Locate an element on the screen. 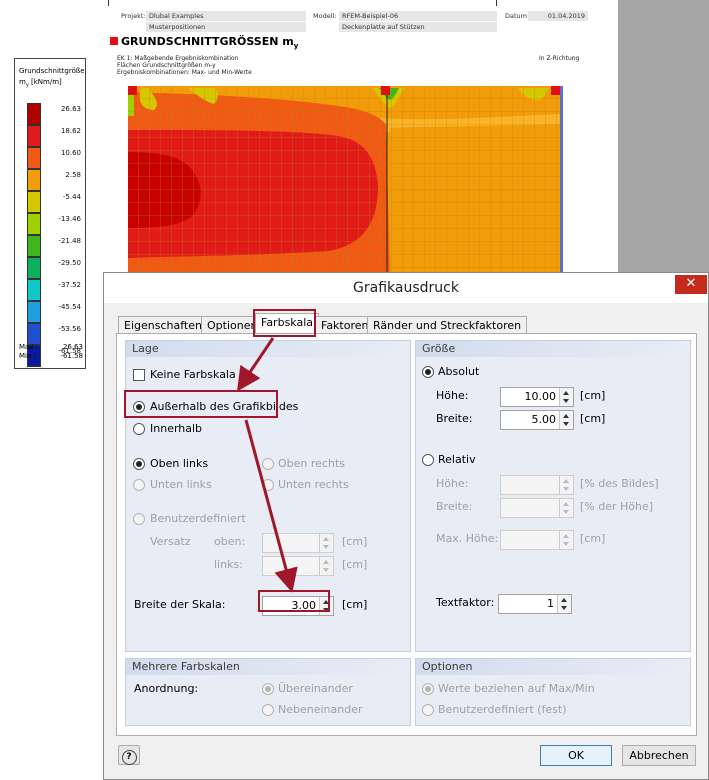 Image resolution: width=709 pixels, height=780 pixels. annotation-arrows is located at coordinates (267, 465).